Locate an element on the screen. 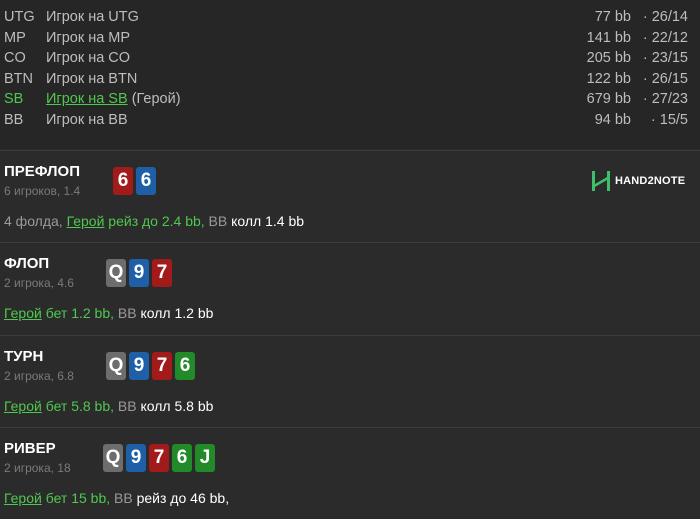 The image size is (700, 519). hand2note-logo: HAND2NOTE is located at coordinates (638, 181).